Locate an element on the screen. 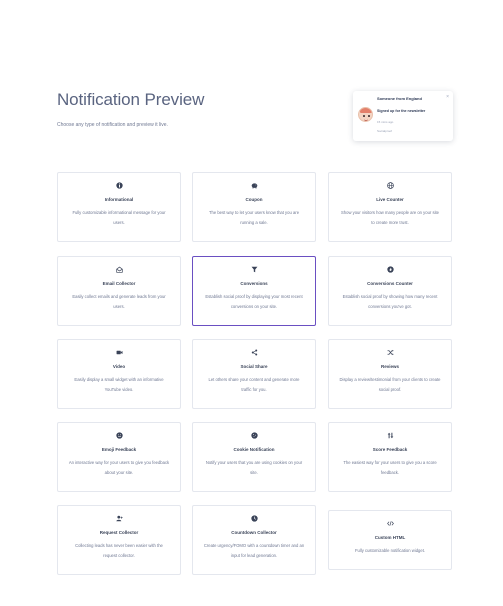 The height and width of the screenshot is (606, 503). piggy-bank-icon is located at coordinates (254, 185).